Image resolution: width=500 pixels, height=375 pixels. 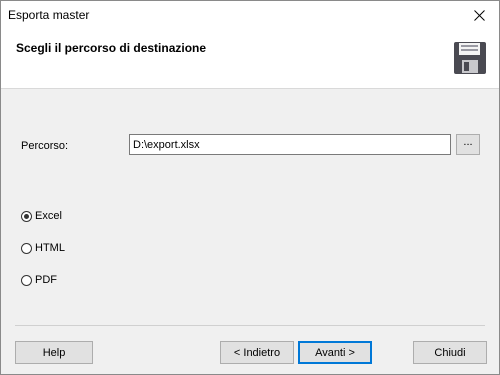 What do you see at coordinates (250, 325) in the screenshot?
I see `footer-separator` at bounding box center [250, 325].